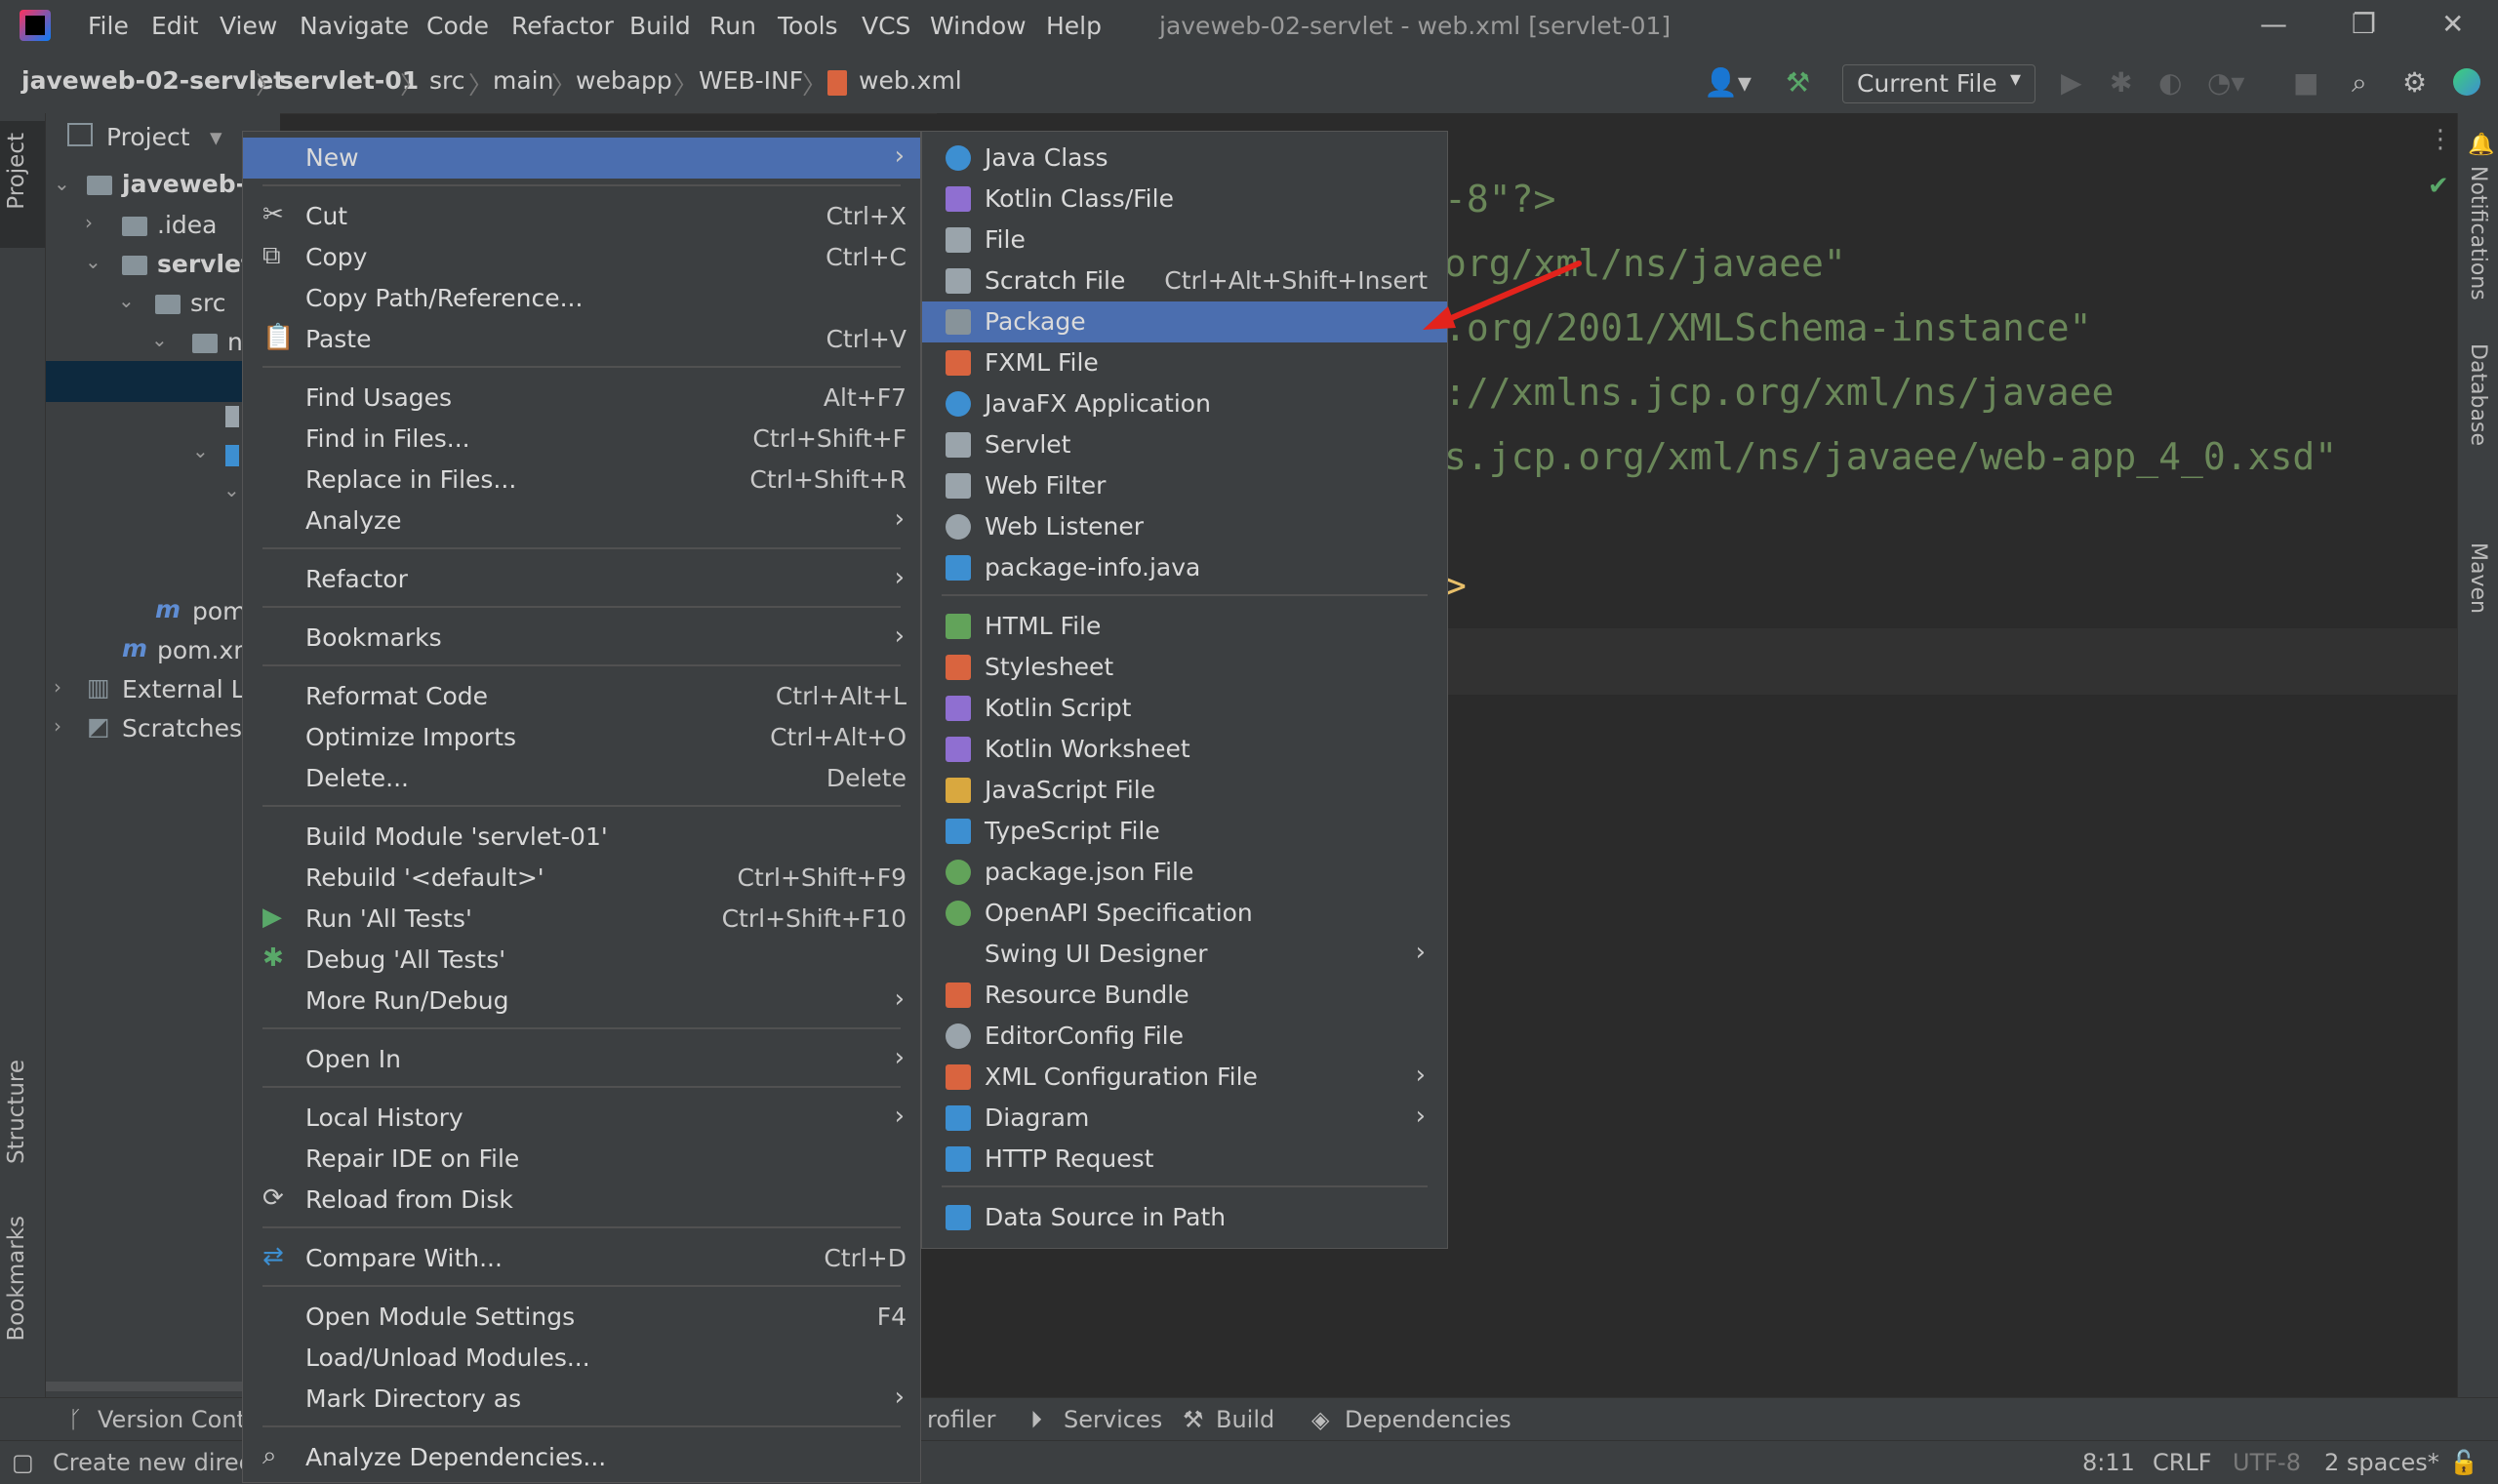 The width and height of the screenshot is (2498, 1484). What do you see at coordinates (1184, 526) in the screenshot?
I see `submenu-item-web-listener: Web Listener` at bounding box center [1184, 526].